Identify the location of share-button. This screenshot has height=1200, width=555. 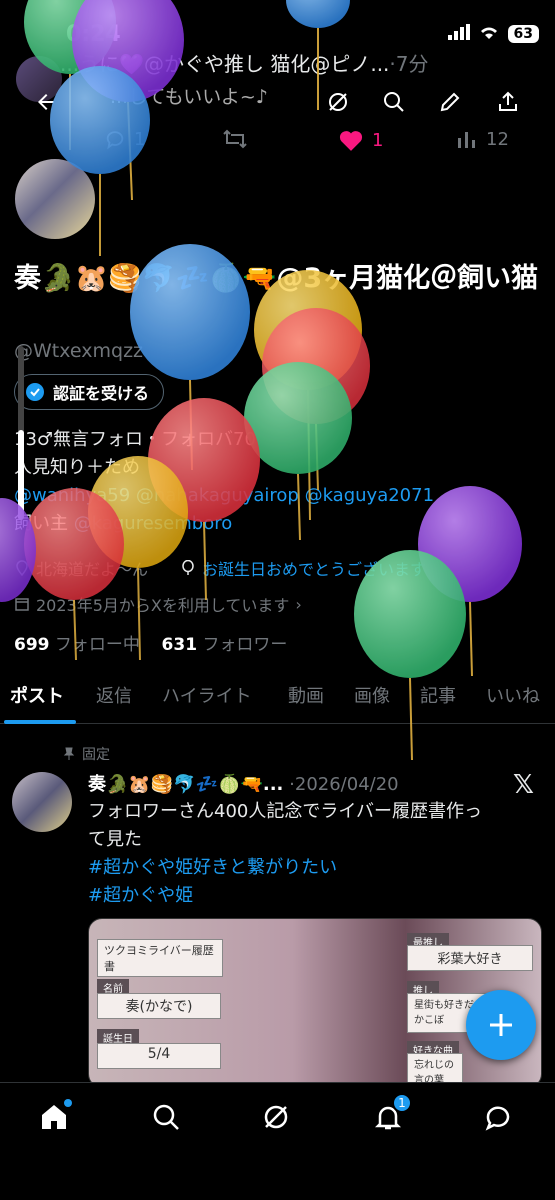
(508, 102).